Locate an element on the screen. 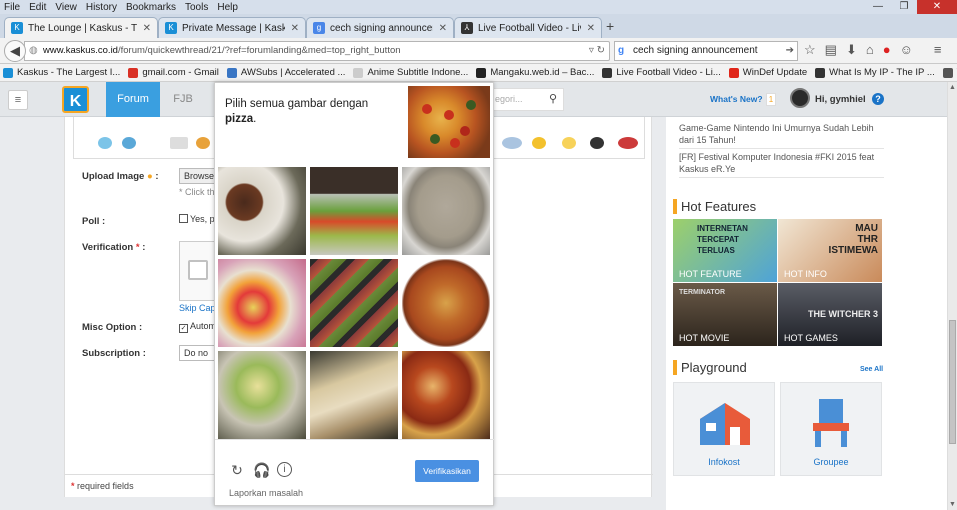 The height and width of the screenshot is (510, 957). maximize-button: ❐ is located at coordinates (904, 7).